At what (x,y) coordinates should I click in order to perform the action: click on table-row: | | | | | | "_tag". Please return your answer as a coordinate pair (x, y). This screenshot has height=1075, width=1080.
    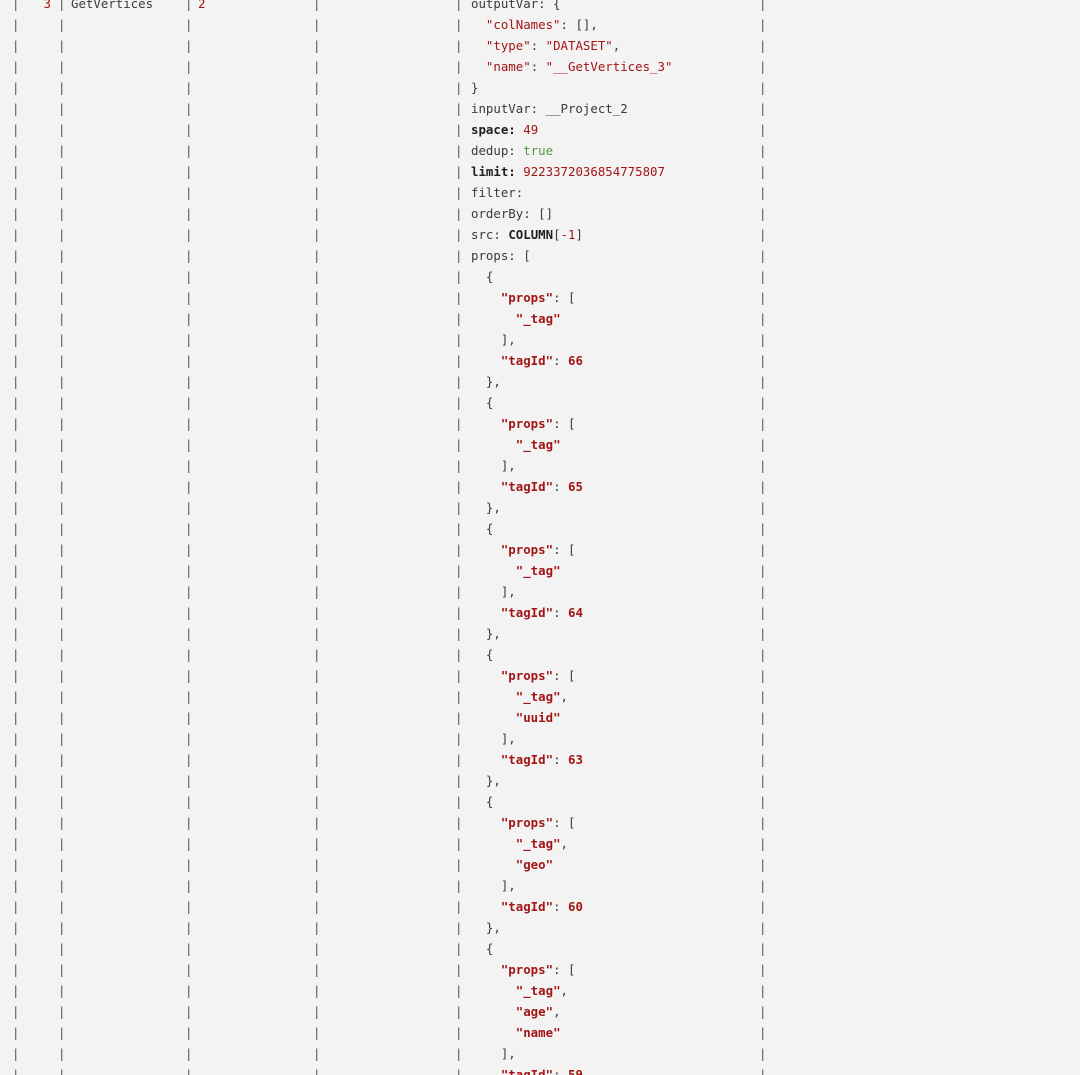
    Looking at the image, I should click on (540, 570).